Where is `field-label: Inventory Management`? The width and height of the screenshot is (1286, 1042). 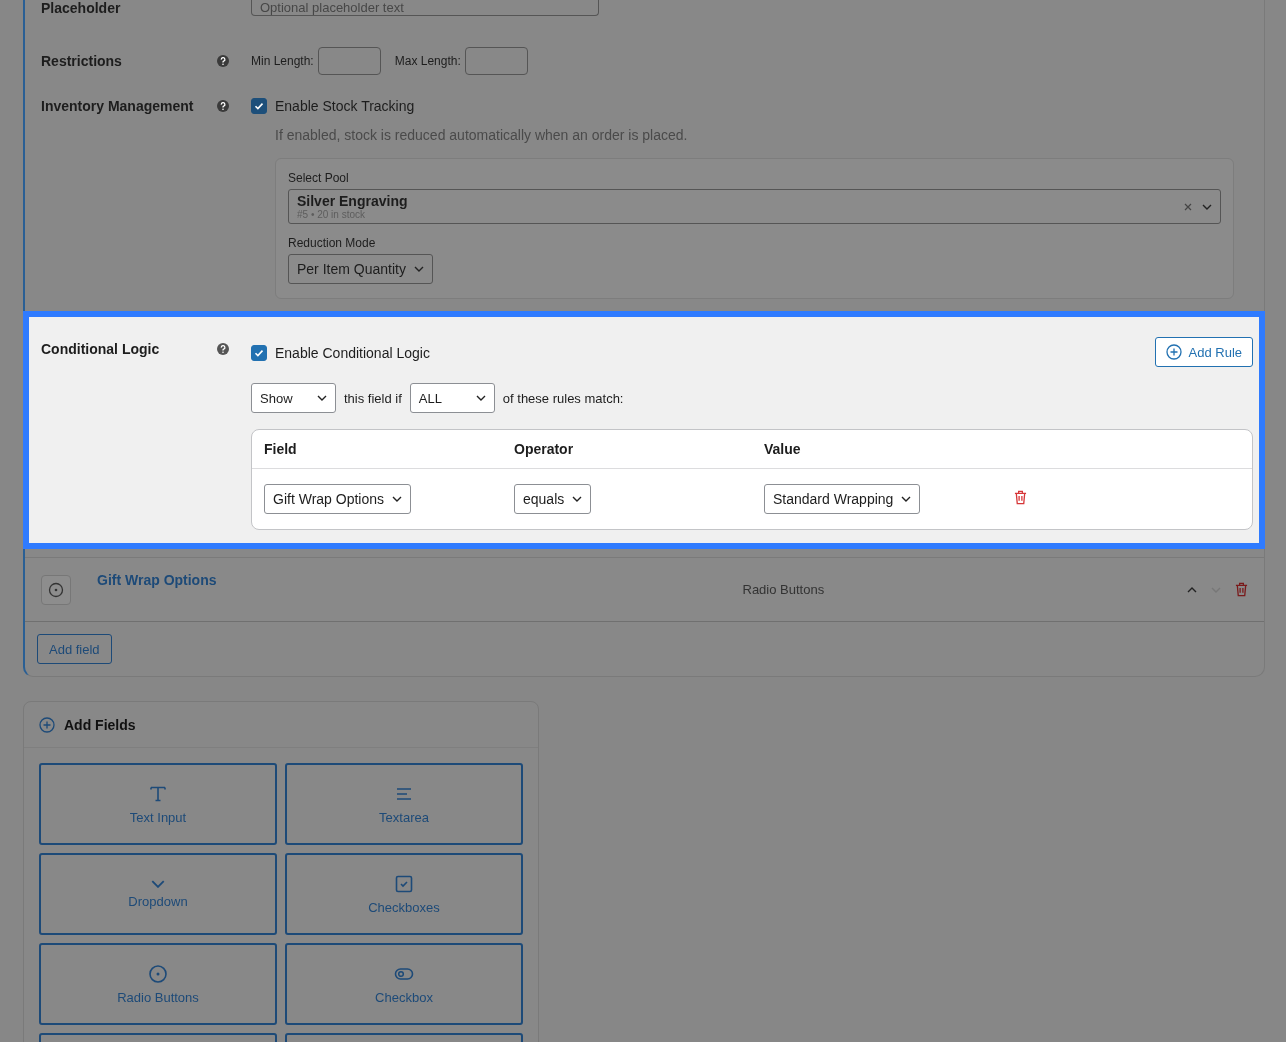
field-label: Inventory Management is located at coordinates (118, 107).